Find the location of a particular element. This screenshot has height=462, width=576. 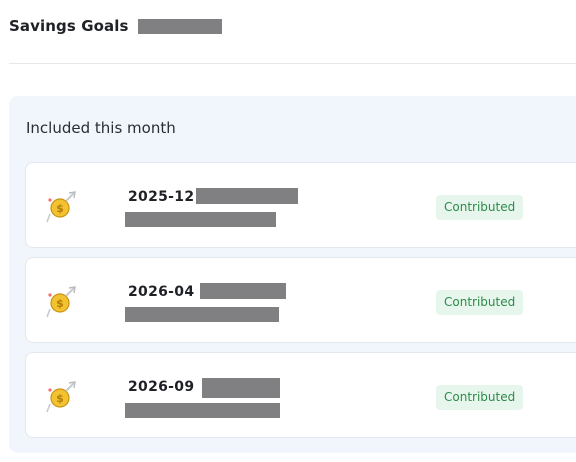

goal-month: 2026-09 is located at coordinates (161, 387).